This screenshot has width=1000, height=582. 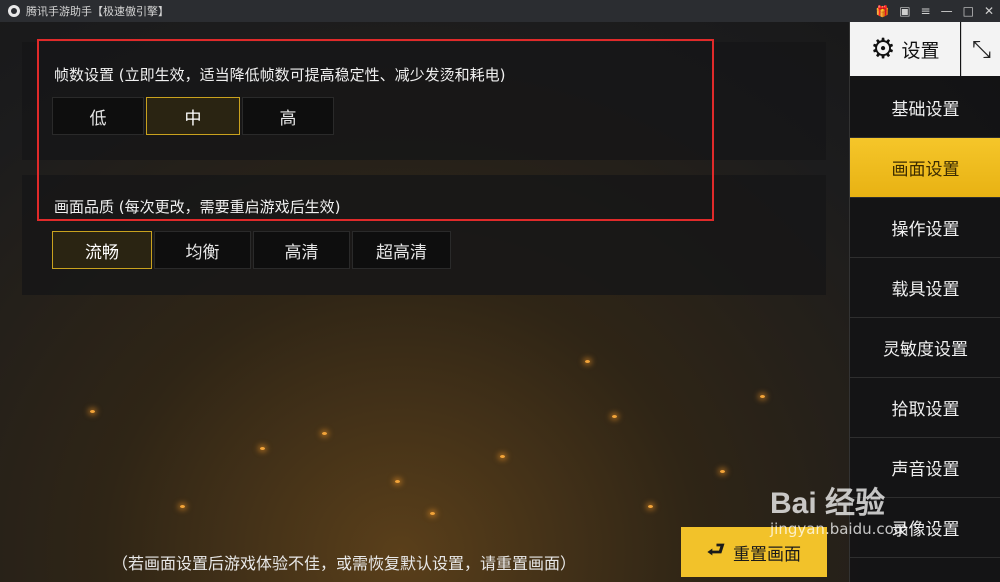 What do you see at coordinates (925, 108) in the screenshot?
I see `nav-item-basic: 基础设置` at bounding box center [925, 108].